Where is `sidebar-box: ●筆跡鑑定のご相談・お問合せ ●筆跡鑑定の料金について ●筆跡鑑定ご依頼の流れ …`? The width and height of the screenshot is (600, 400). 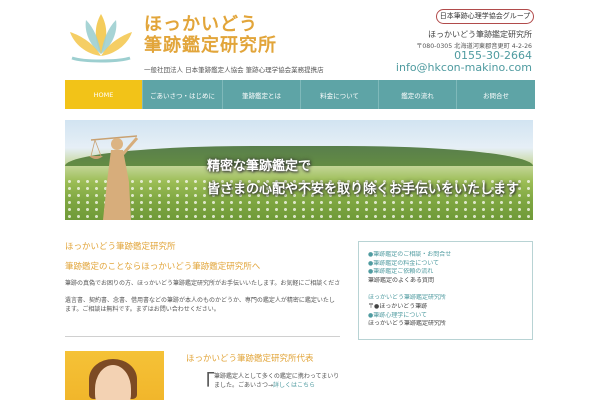 sidebar-box: ●筆跡鑑定のご相談・お問合せ ●筆跡鑑定の料金について ●筆跡鑑定ご依頼の流れ … is located at coordinates (445, 290).